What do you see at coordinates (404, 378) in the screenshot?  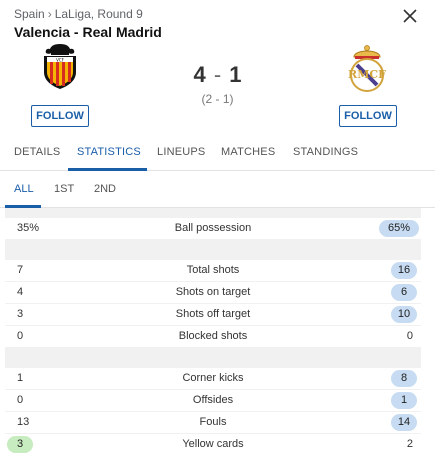 I see `stat-away-value: 8` at bounding box center [404, 378].